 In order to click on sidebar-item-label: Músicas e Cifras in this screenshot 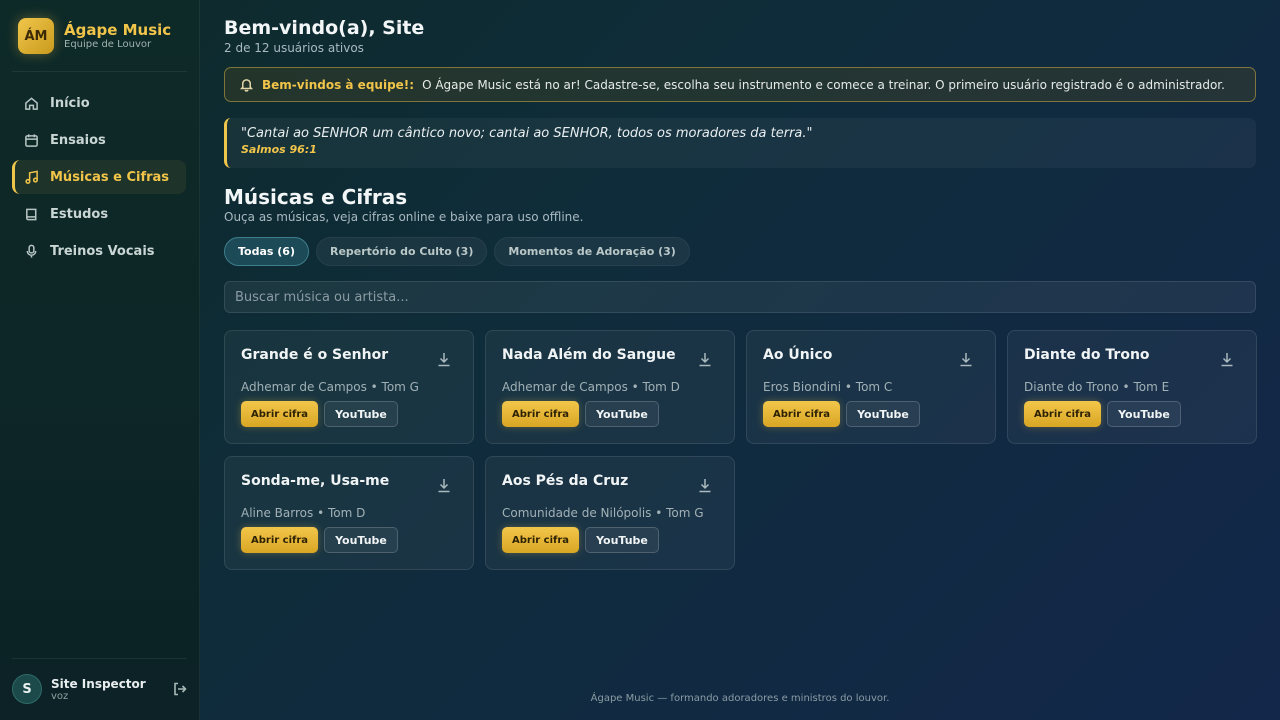, I will do `click(110, 177)`.